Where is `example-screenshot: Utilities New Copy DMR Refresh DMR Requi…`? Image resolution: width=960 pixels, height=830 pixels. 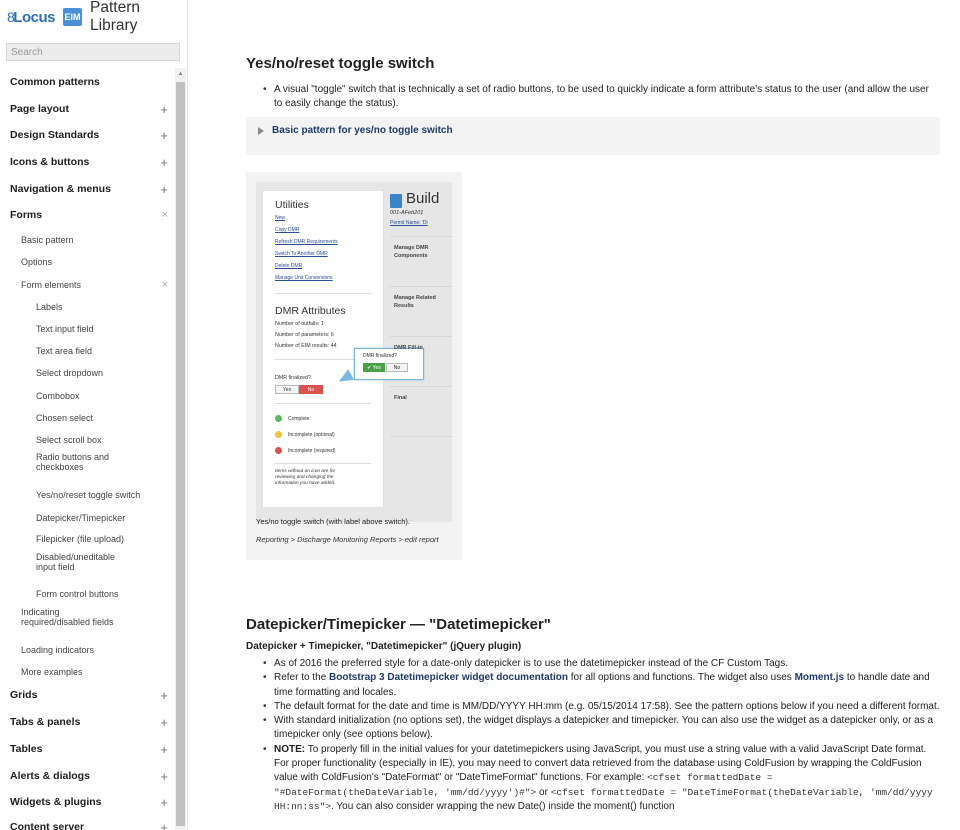 example-screenshot: Utilities New Copy DMR Refresh DMR Requi… is located at coordinates (354, 352).